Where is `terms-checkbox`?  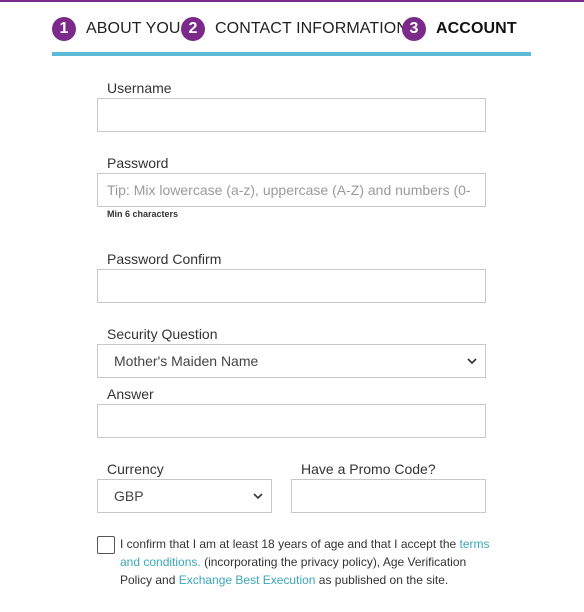
terms-checkbox is located at coordinates (106, 545).